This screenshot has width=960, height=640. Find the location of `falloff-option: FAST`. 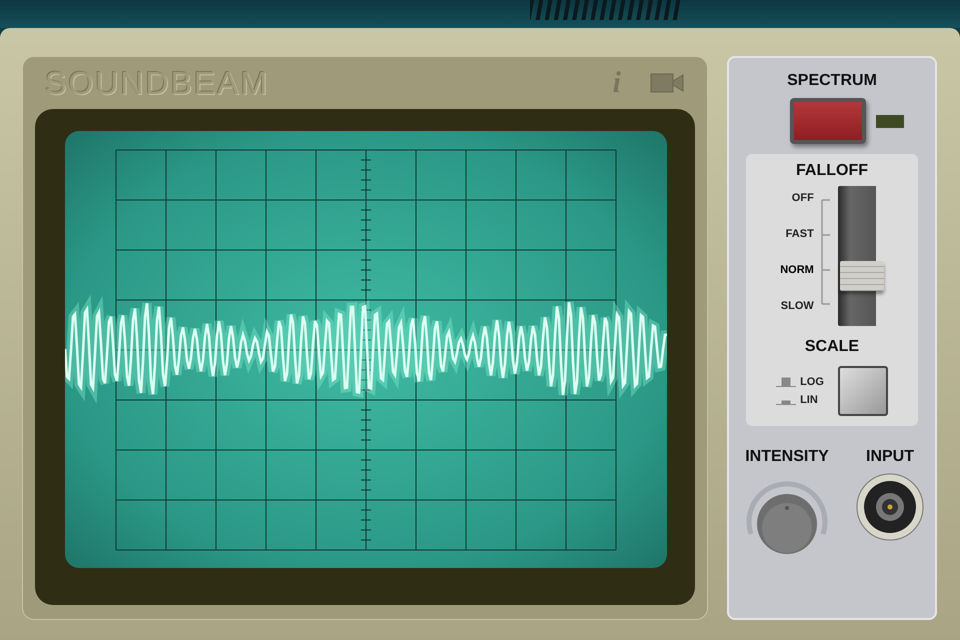

falloff-option: FAST is located at coordinates (800, 234).